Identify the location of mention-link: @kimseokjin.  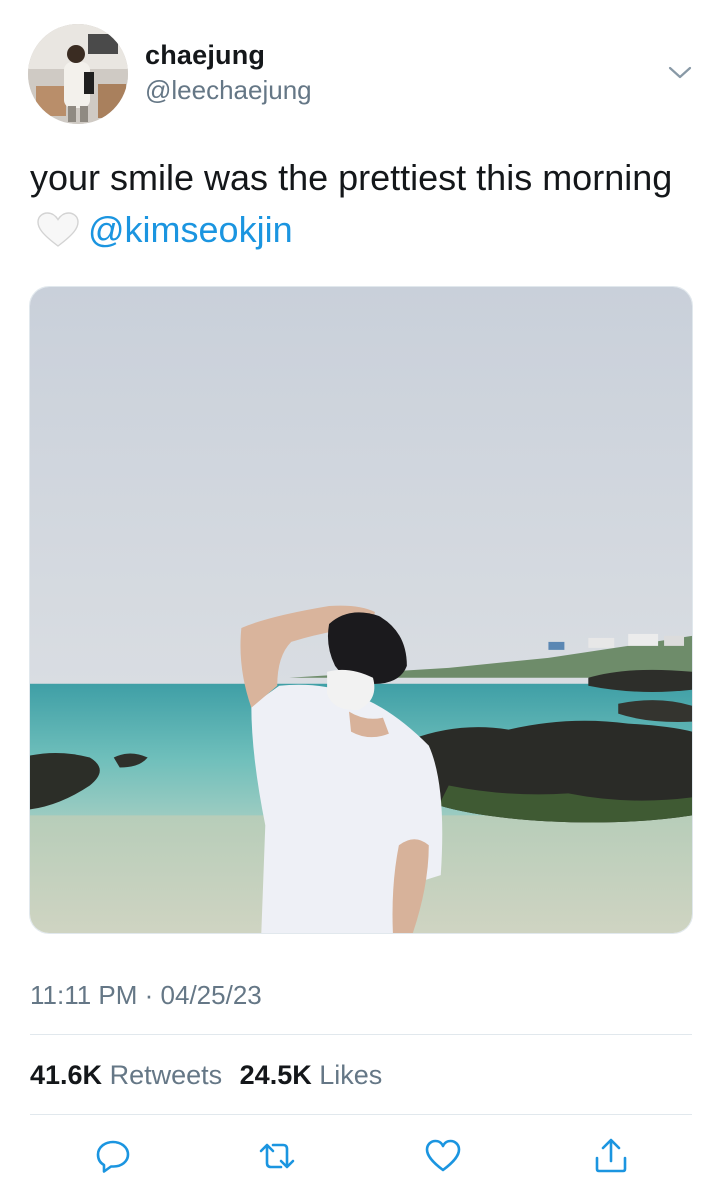
(190, 229).